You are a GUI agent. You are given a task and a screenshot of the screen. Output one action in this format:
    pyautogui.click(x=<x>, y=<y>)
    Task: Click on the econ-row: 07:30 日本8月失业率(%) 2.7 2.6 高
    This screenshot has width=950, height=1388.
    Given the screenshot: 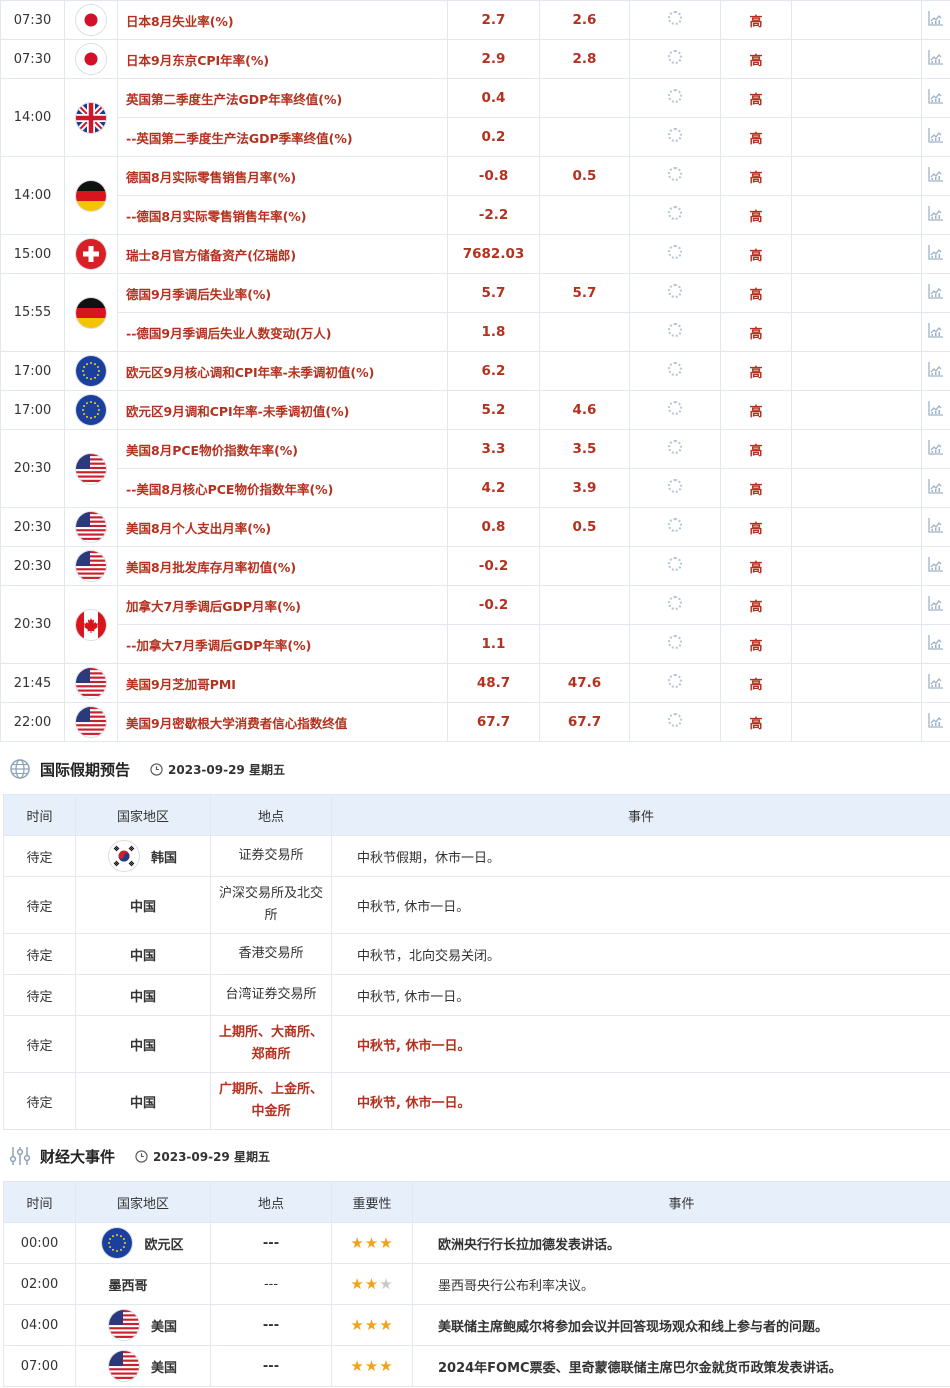 What is the action you would take?
    pyautogui.click(x=475, y=20)
    